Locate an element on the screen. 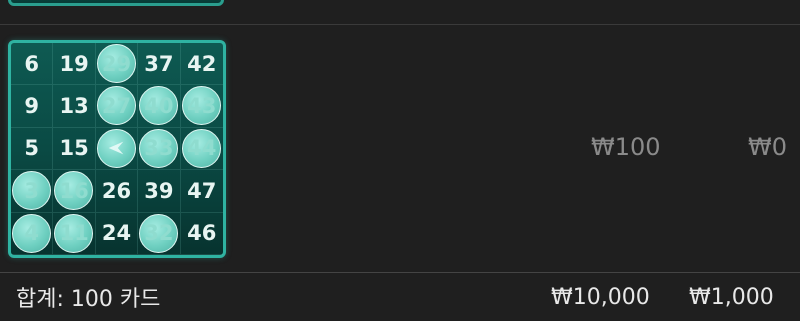 This screenshot has width=800, height=321. bingo-number: 46 is located at coordinates (202, 233).